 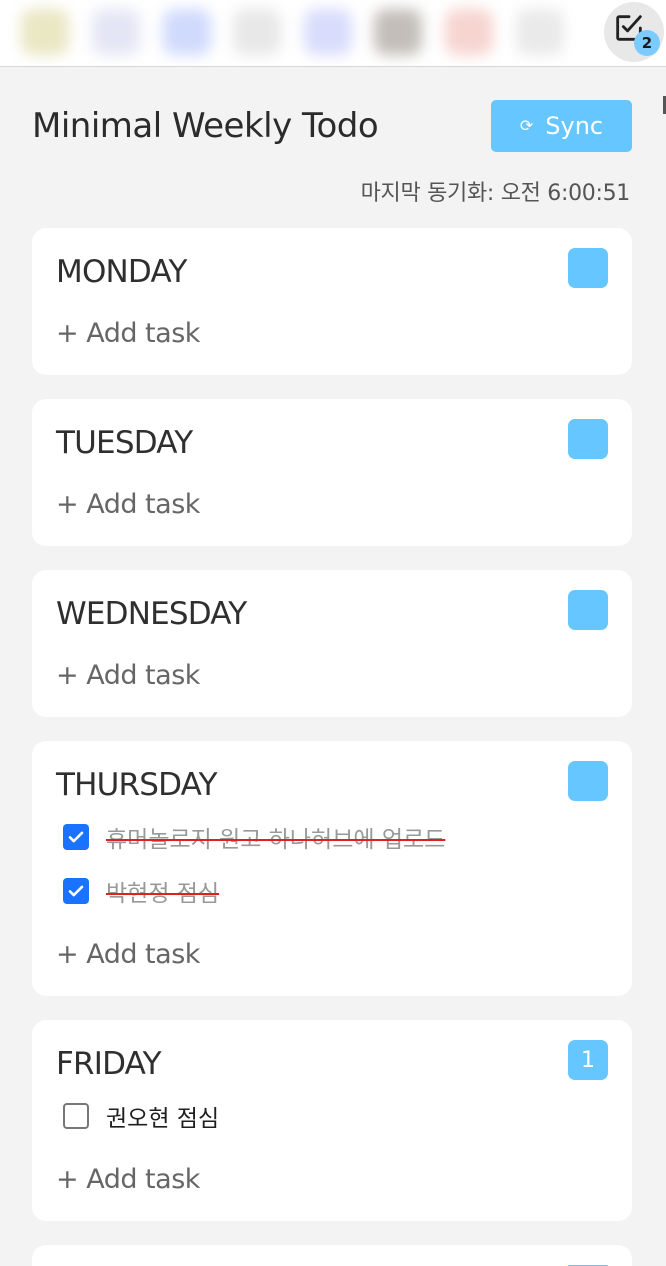 I want to click on day-title: TUESDAY, so click(x=124, y=443).